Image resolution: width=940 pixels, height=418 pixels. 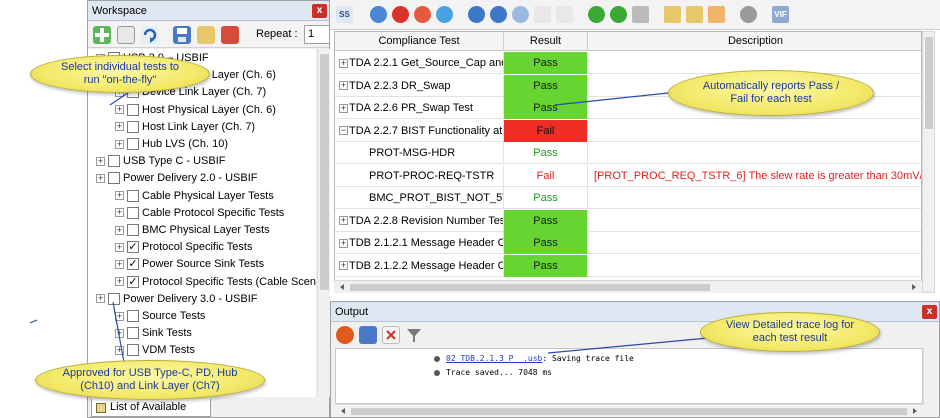 I want to click on tree-item: + Power Delivery 3.0 - USBIF, so click(x=176, y=299).